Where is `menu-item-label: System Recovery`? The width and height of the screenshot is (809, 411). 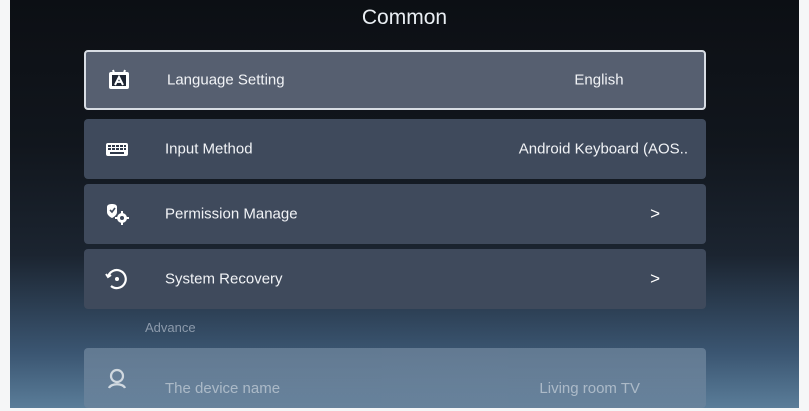 menu-item-label: System Recovery is located at coordinates (224, 279).